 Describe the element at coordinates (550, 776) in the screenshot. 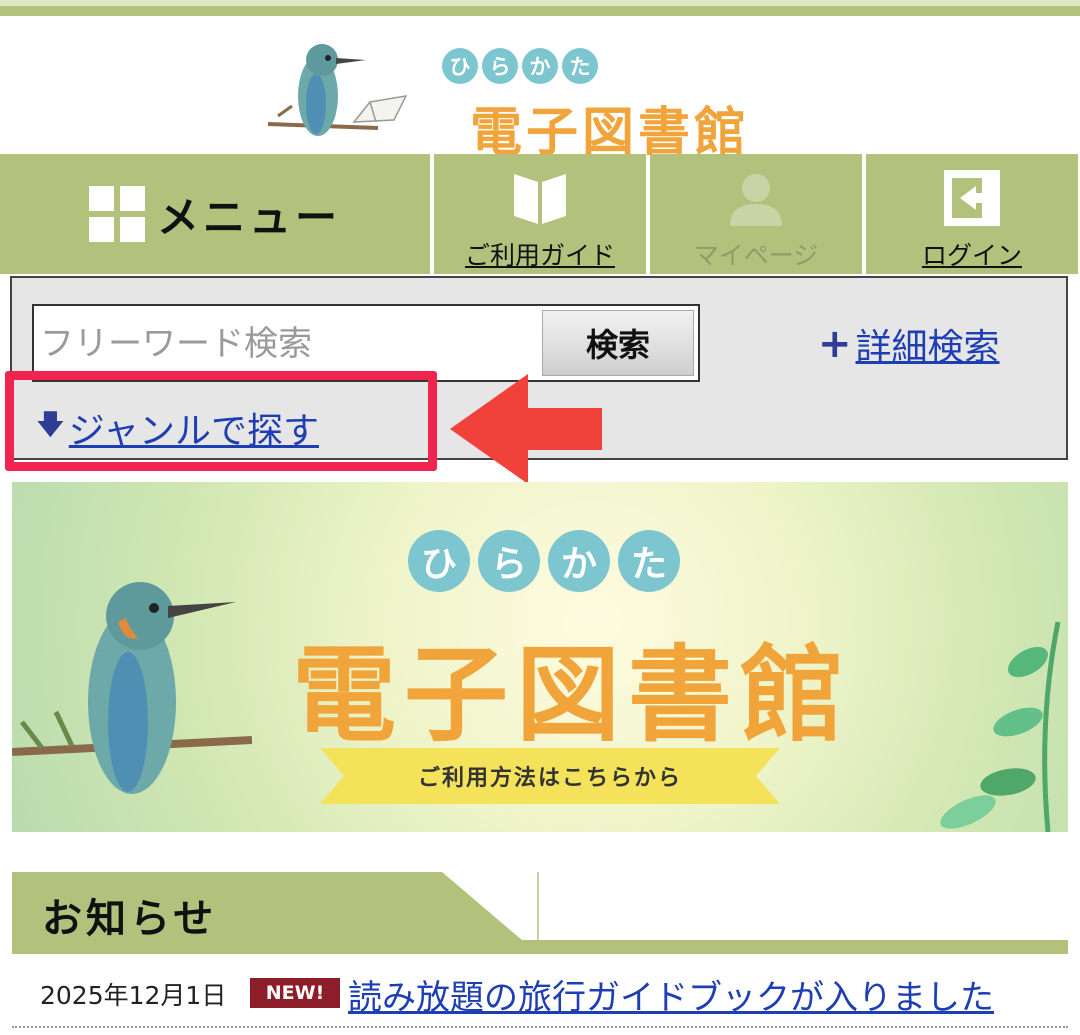

I see `usage-guide-link: ご利用方法はこちらから` at that location.